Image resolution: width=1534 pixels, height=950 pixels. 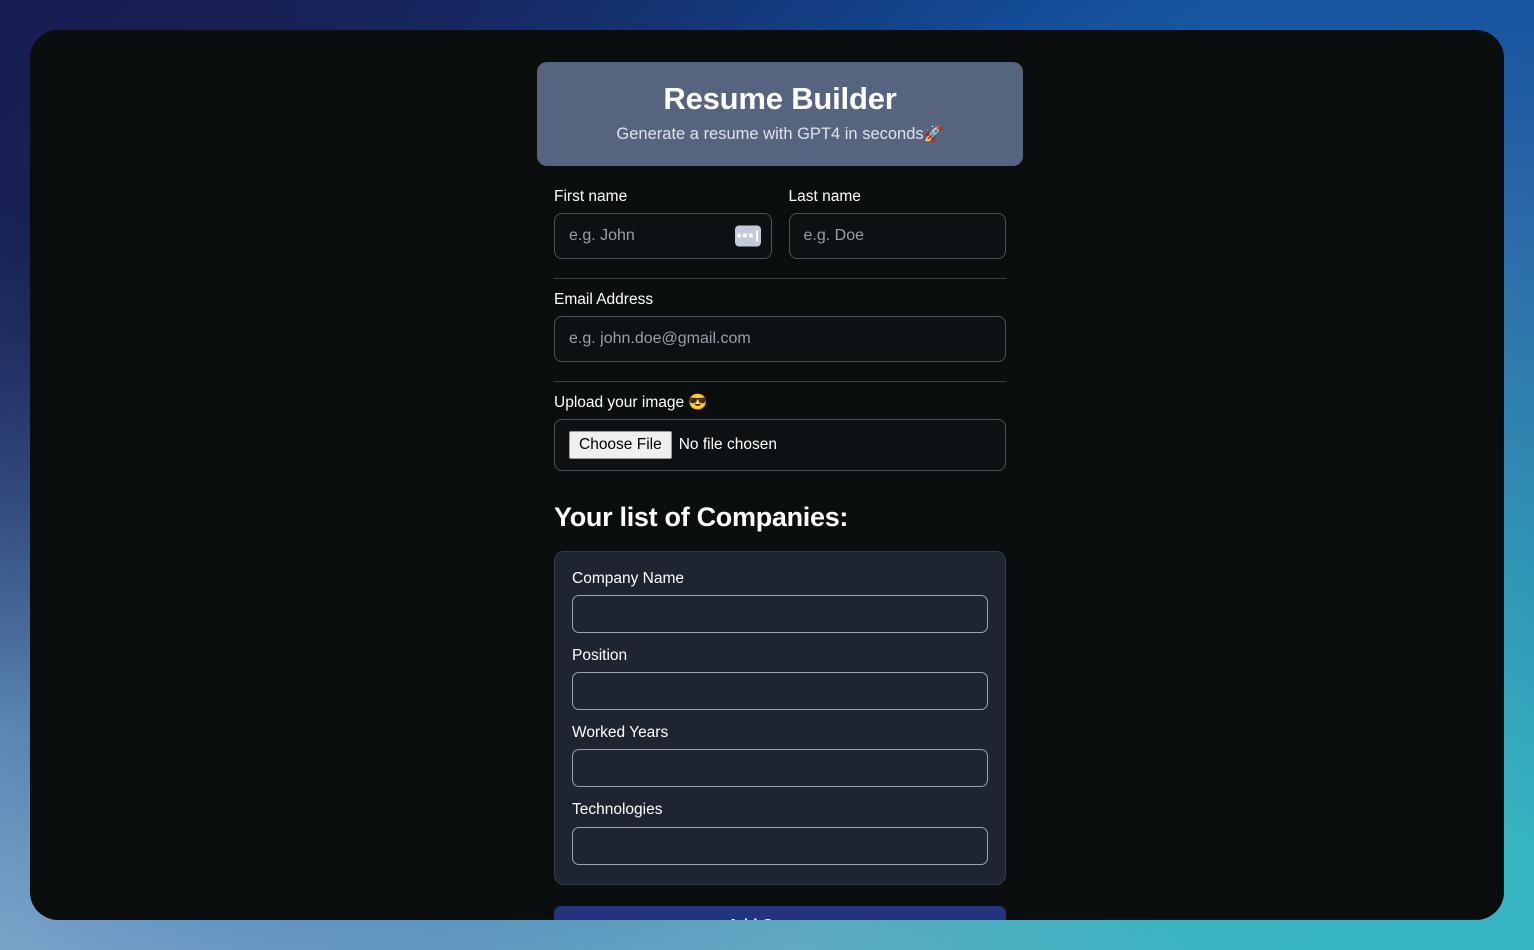 I want to click on page-title: Resume Builder, so click(x=780, y=98).